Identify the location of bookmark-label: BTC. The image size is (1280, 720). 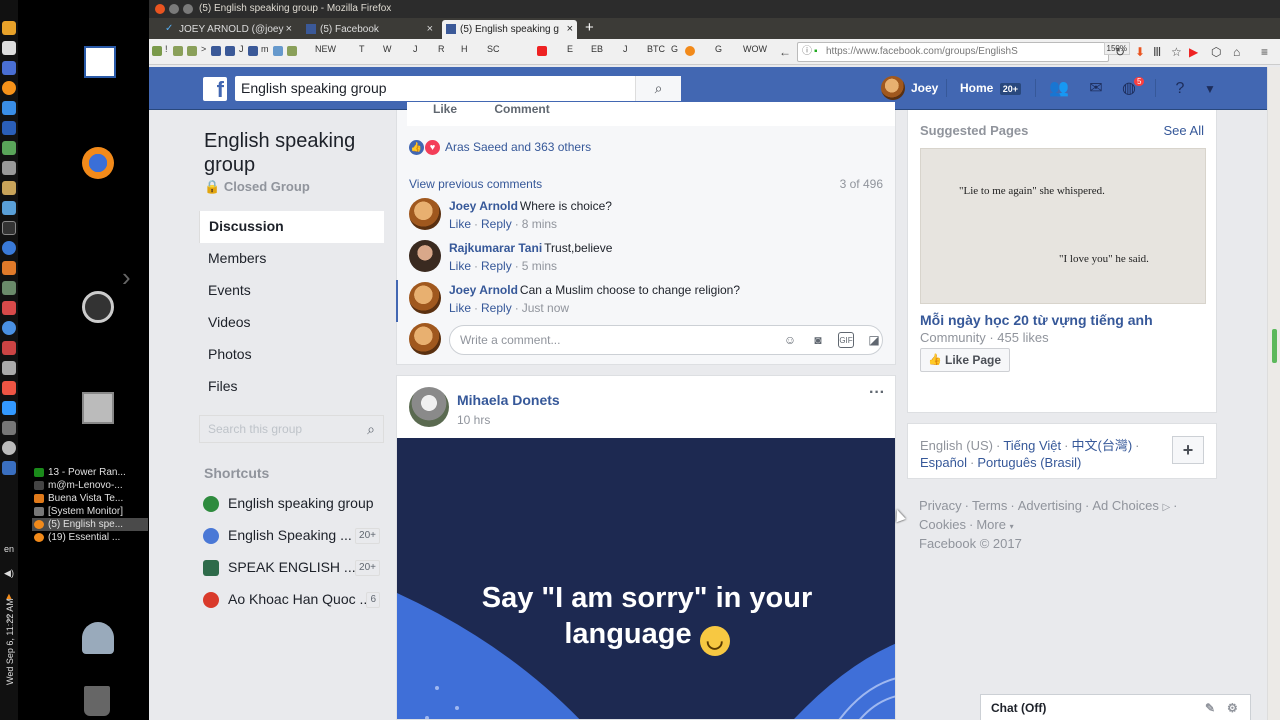
(656, 49).